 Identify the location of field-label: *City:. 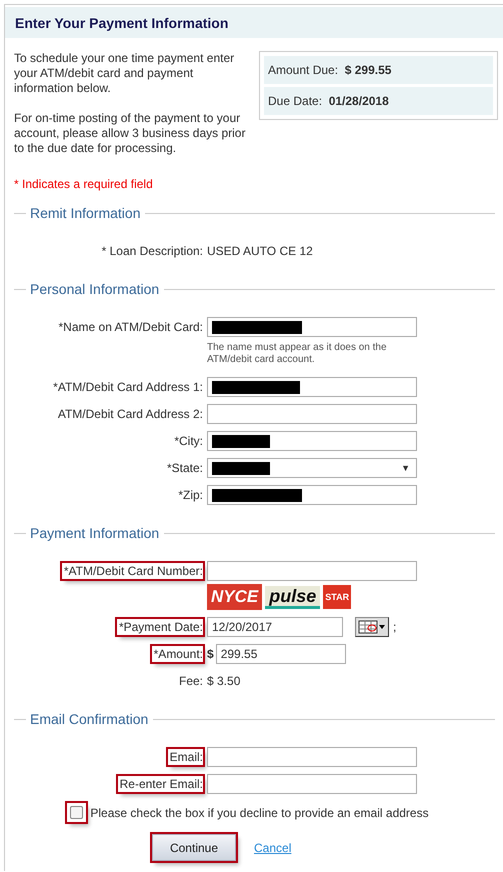
(188, 441).